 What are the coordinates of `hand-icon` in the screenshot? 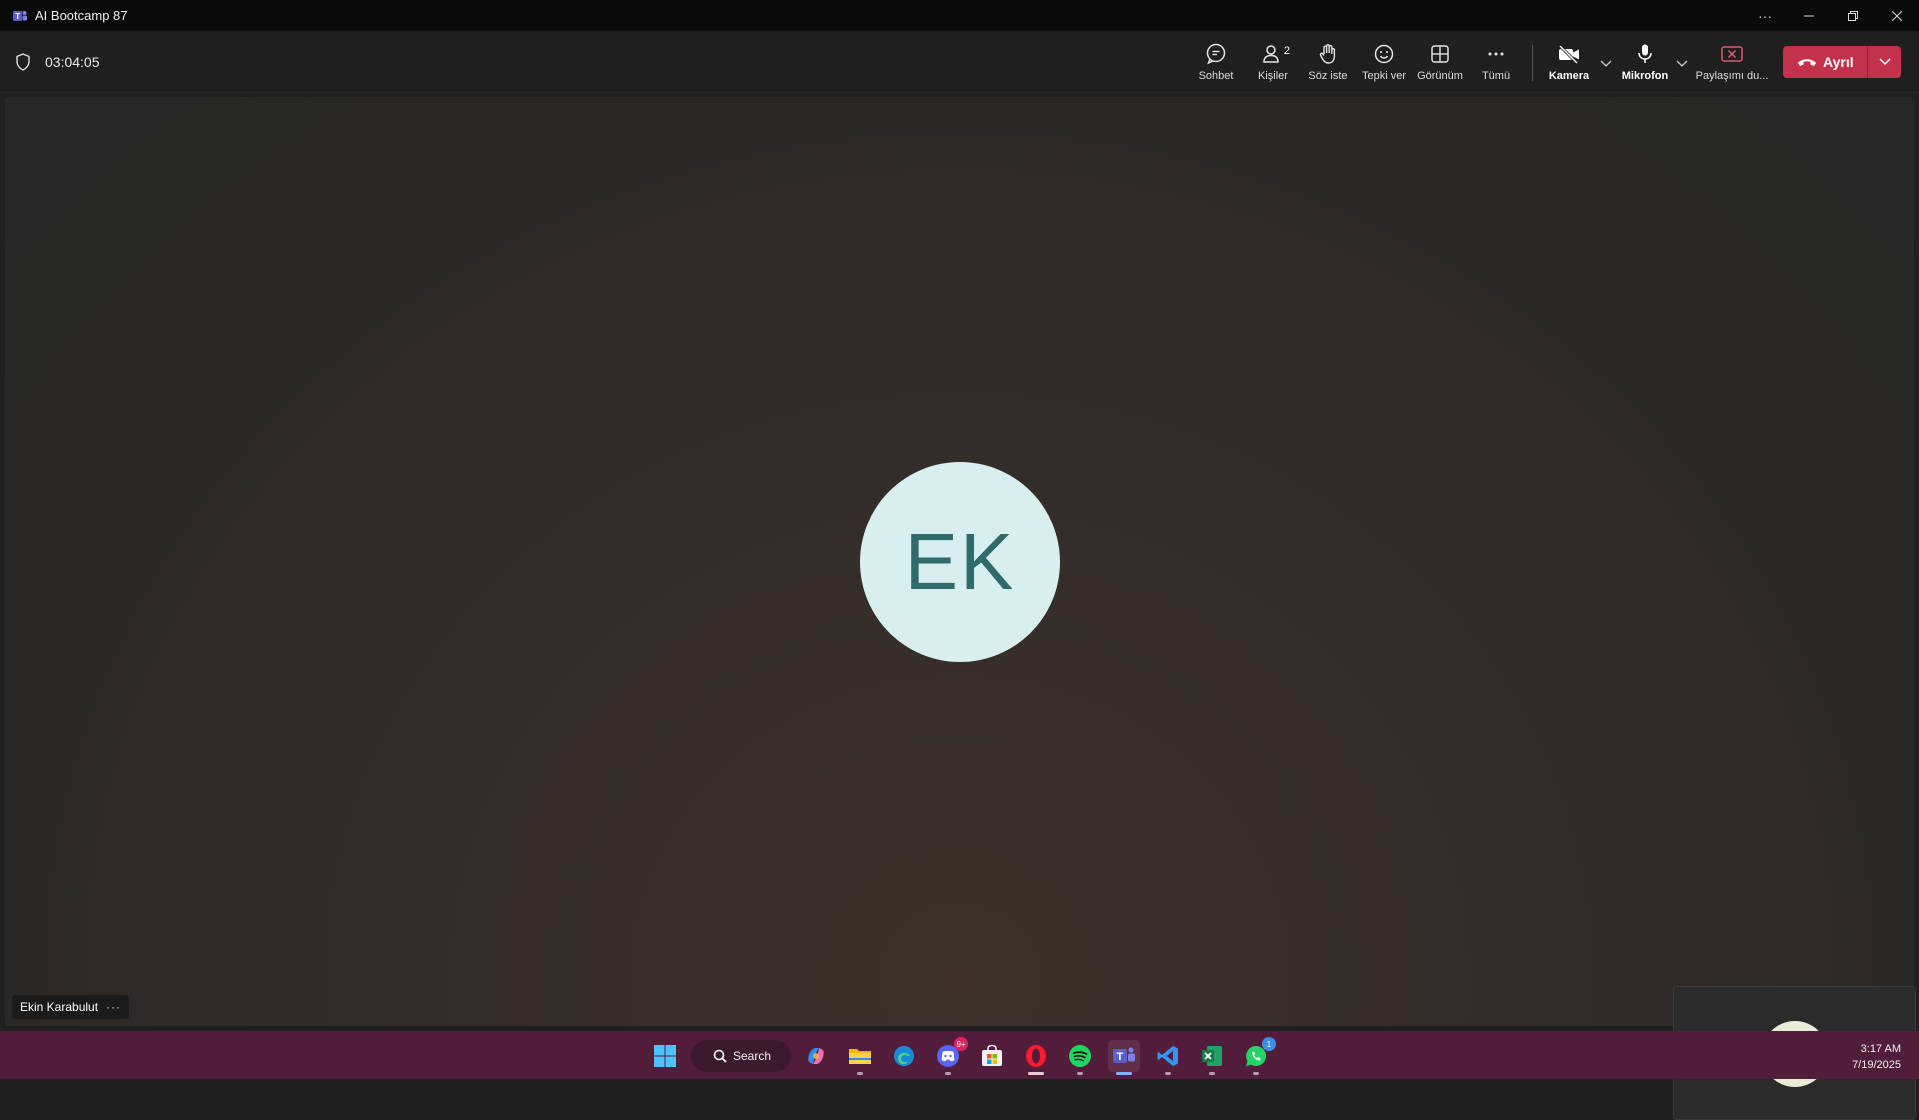 It's located at (1328, 54).